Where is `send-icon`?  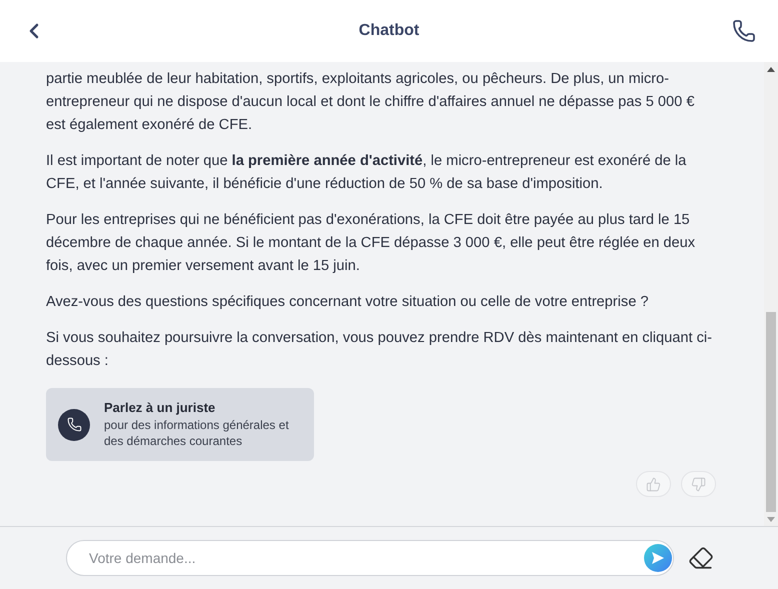
send-icon is located at coordinates (658, 558).